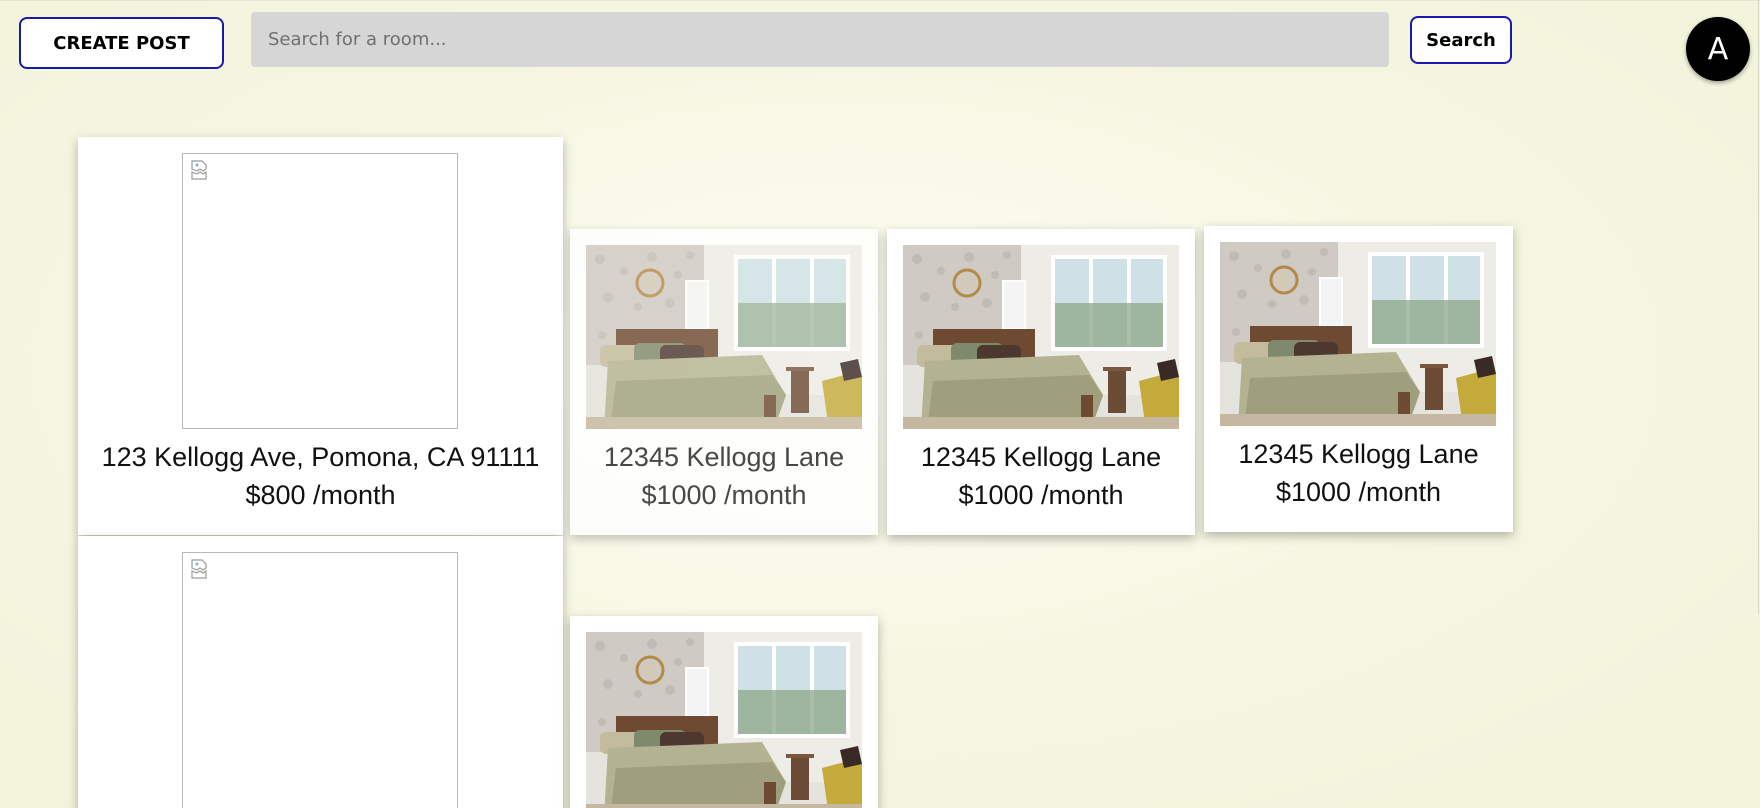  Describe the element at coordinates (1758, 307) in the screenshot. I see `page-edge-line` at that location.